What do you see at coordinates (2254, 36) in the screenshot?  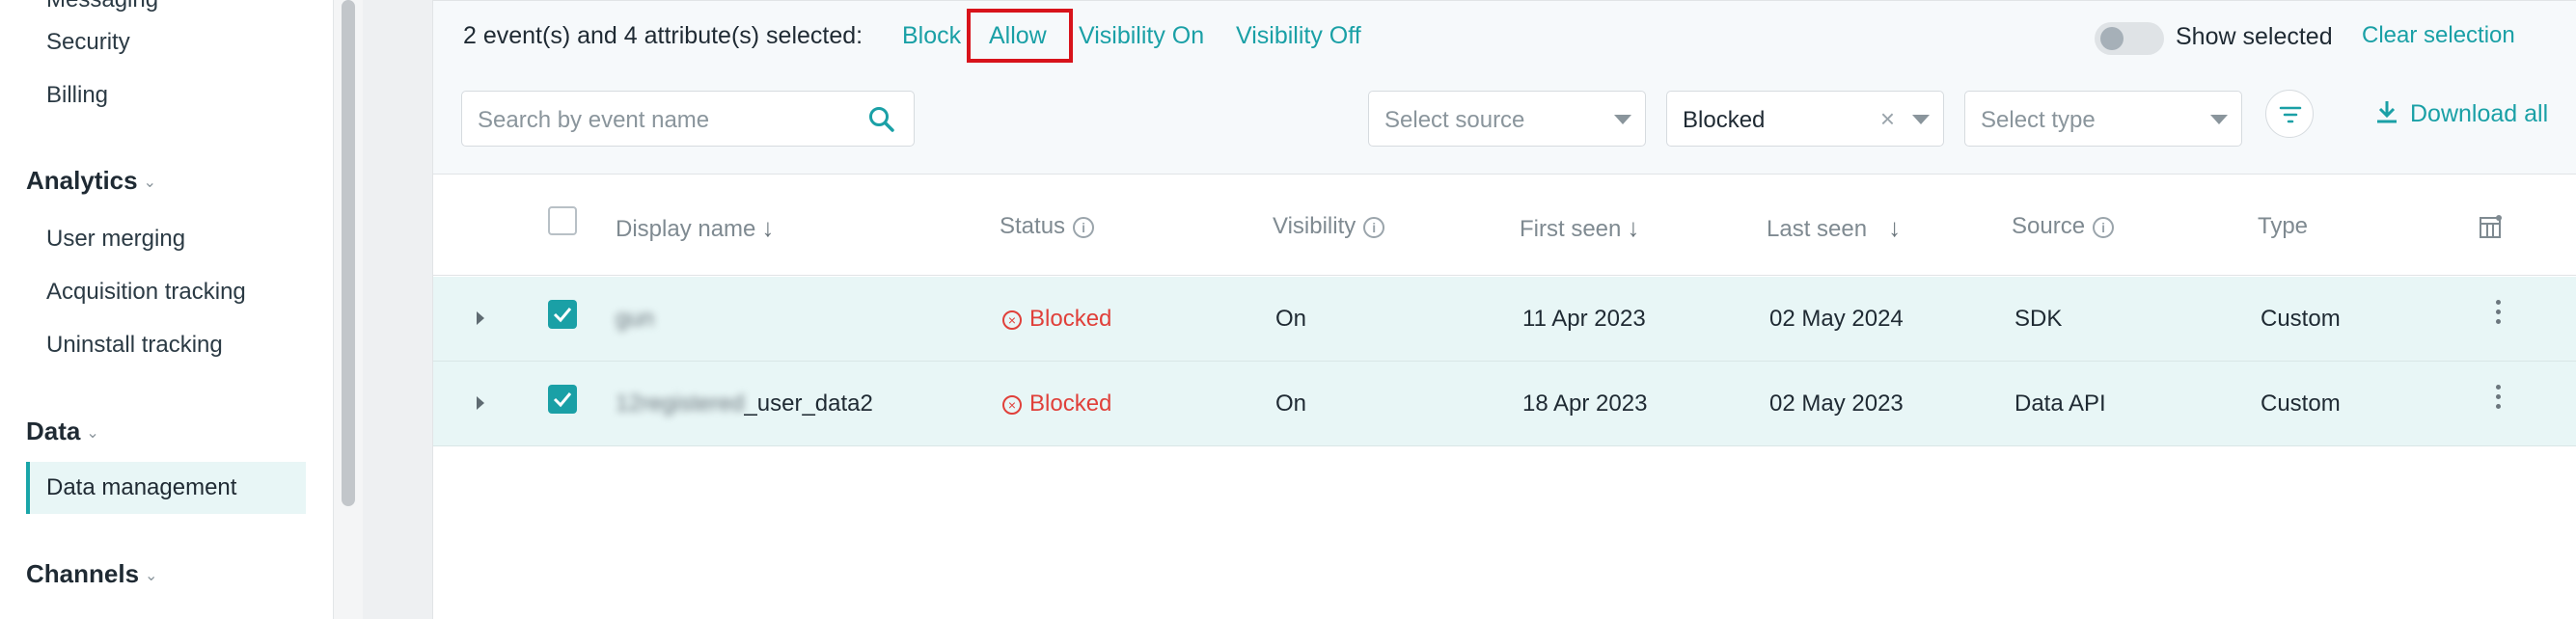 I see `show-selected-label: Show selected` at bounding box center [2254, 36].